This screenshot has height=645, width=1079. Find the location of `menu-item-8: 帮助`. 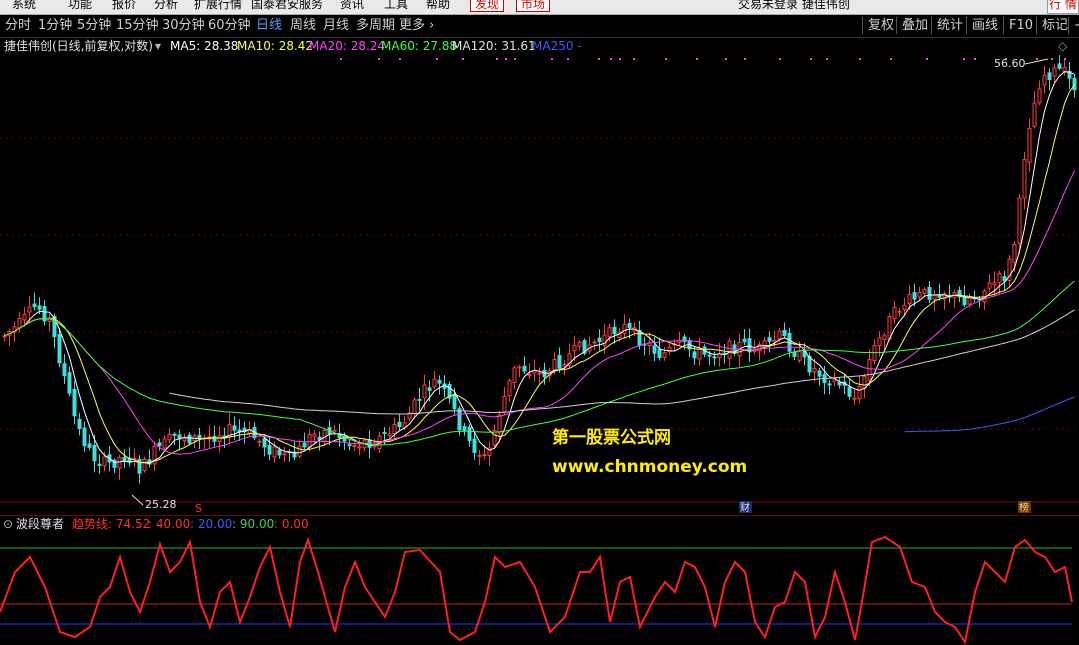

menu-item-8: 帮助 is located at coordinates (438, 5).